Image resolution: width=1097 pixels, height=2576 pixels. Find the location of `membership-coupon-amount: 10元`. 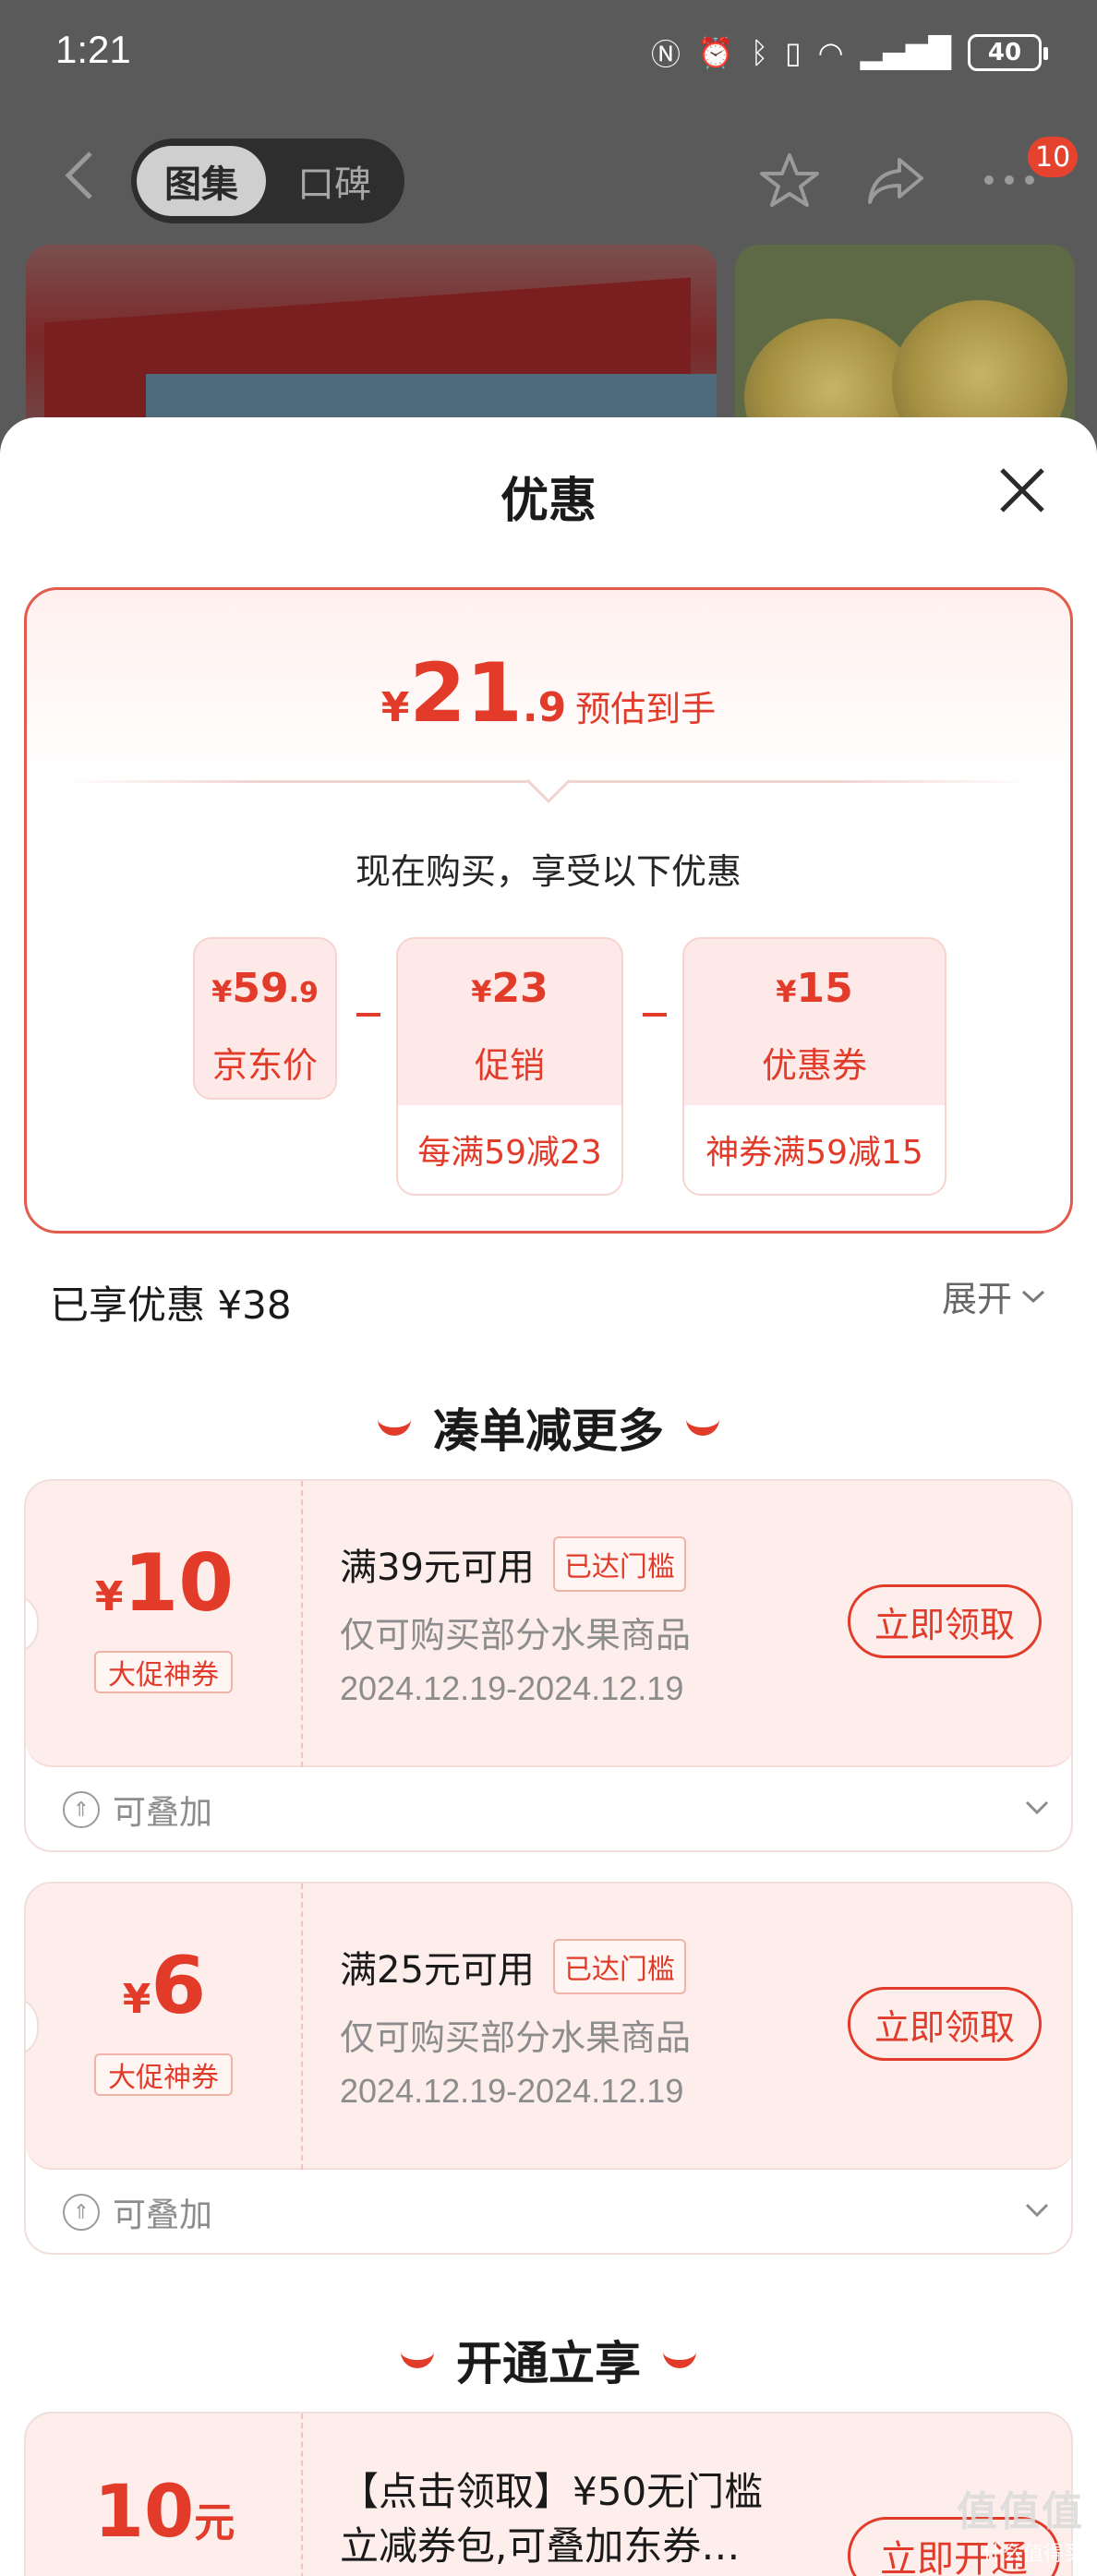

membership-coupon-amount: 10元 is located at coordinates (164, 2512).